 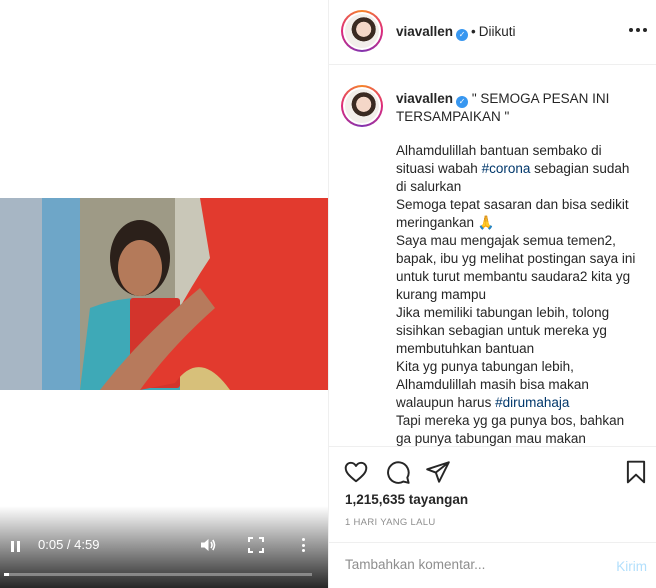 What do you see at coordinates (532, 402) in the screenshot?
I see `hashtag-link: #dirumahaja` at bounding box center [532, 402].